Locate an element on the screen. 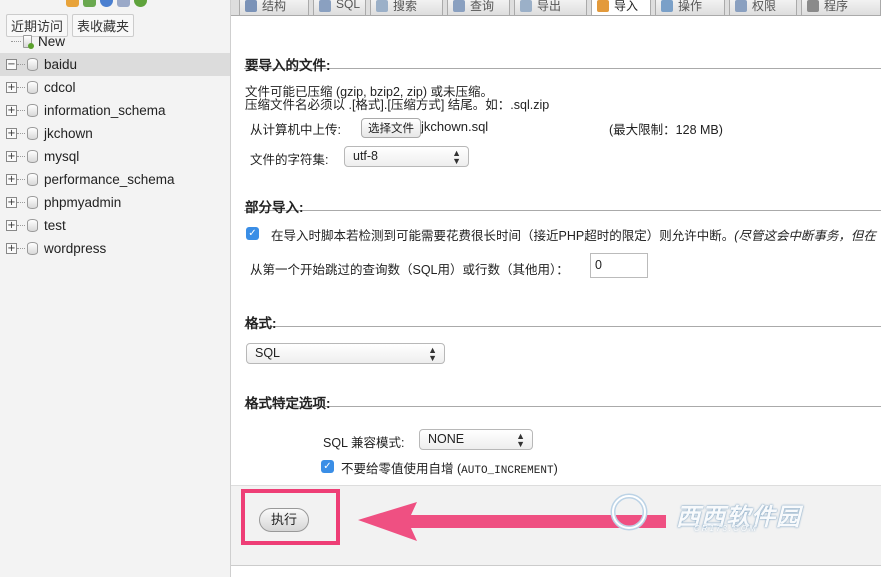  sidebar-toolbar is located at coordinates (106, 4).